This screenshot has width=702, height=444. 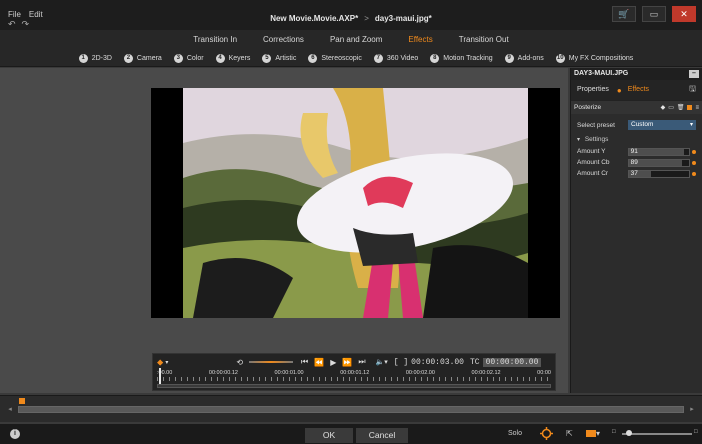 What do you see at coordinates (697, 108) in the screenshot?
I see `menu-icon: ≡` at bounding box center [697, 108].